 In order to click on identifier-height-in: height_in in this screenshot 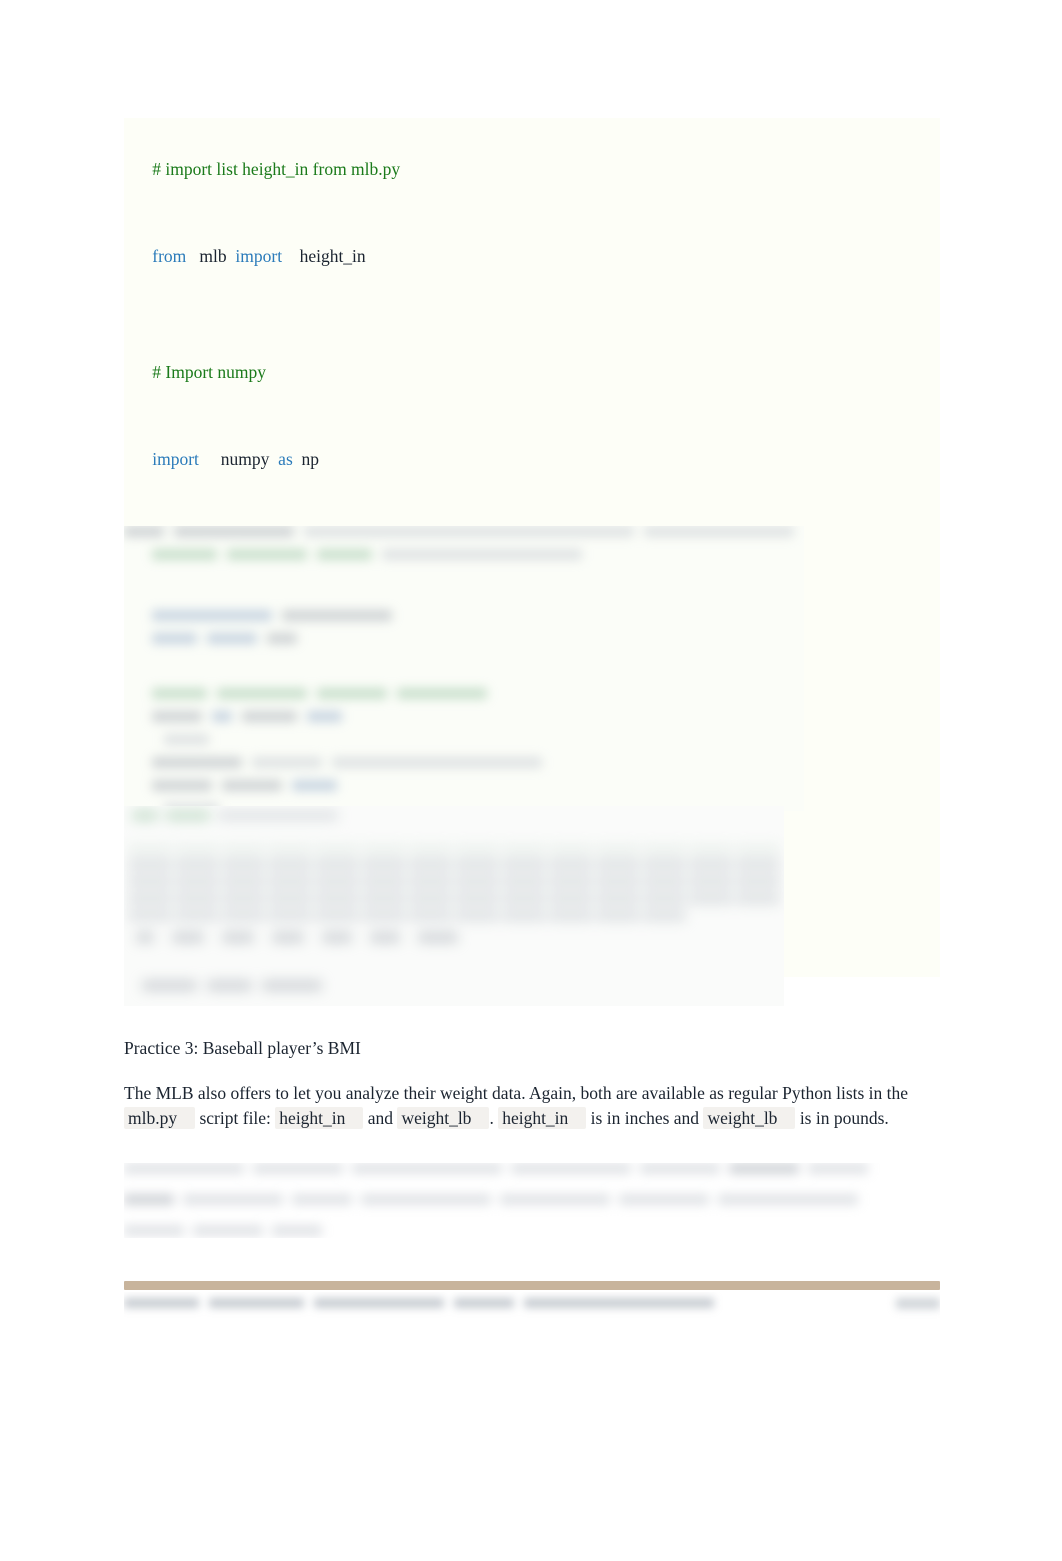, I will do `click(332, 256)`.